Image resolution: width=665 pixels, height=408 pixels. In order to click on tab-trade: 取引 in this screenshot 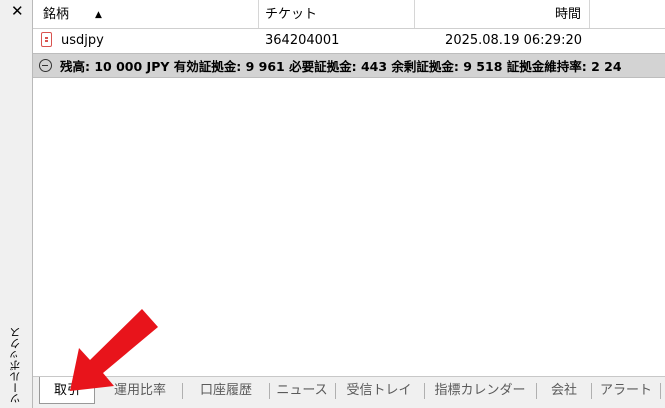, I will do `click(67, 390)`.